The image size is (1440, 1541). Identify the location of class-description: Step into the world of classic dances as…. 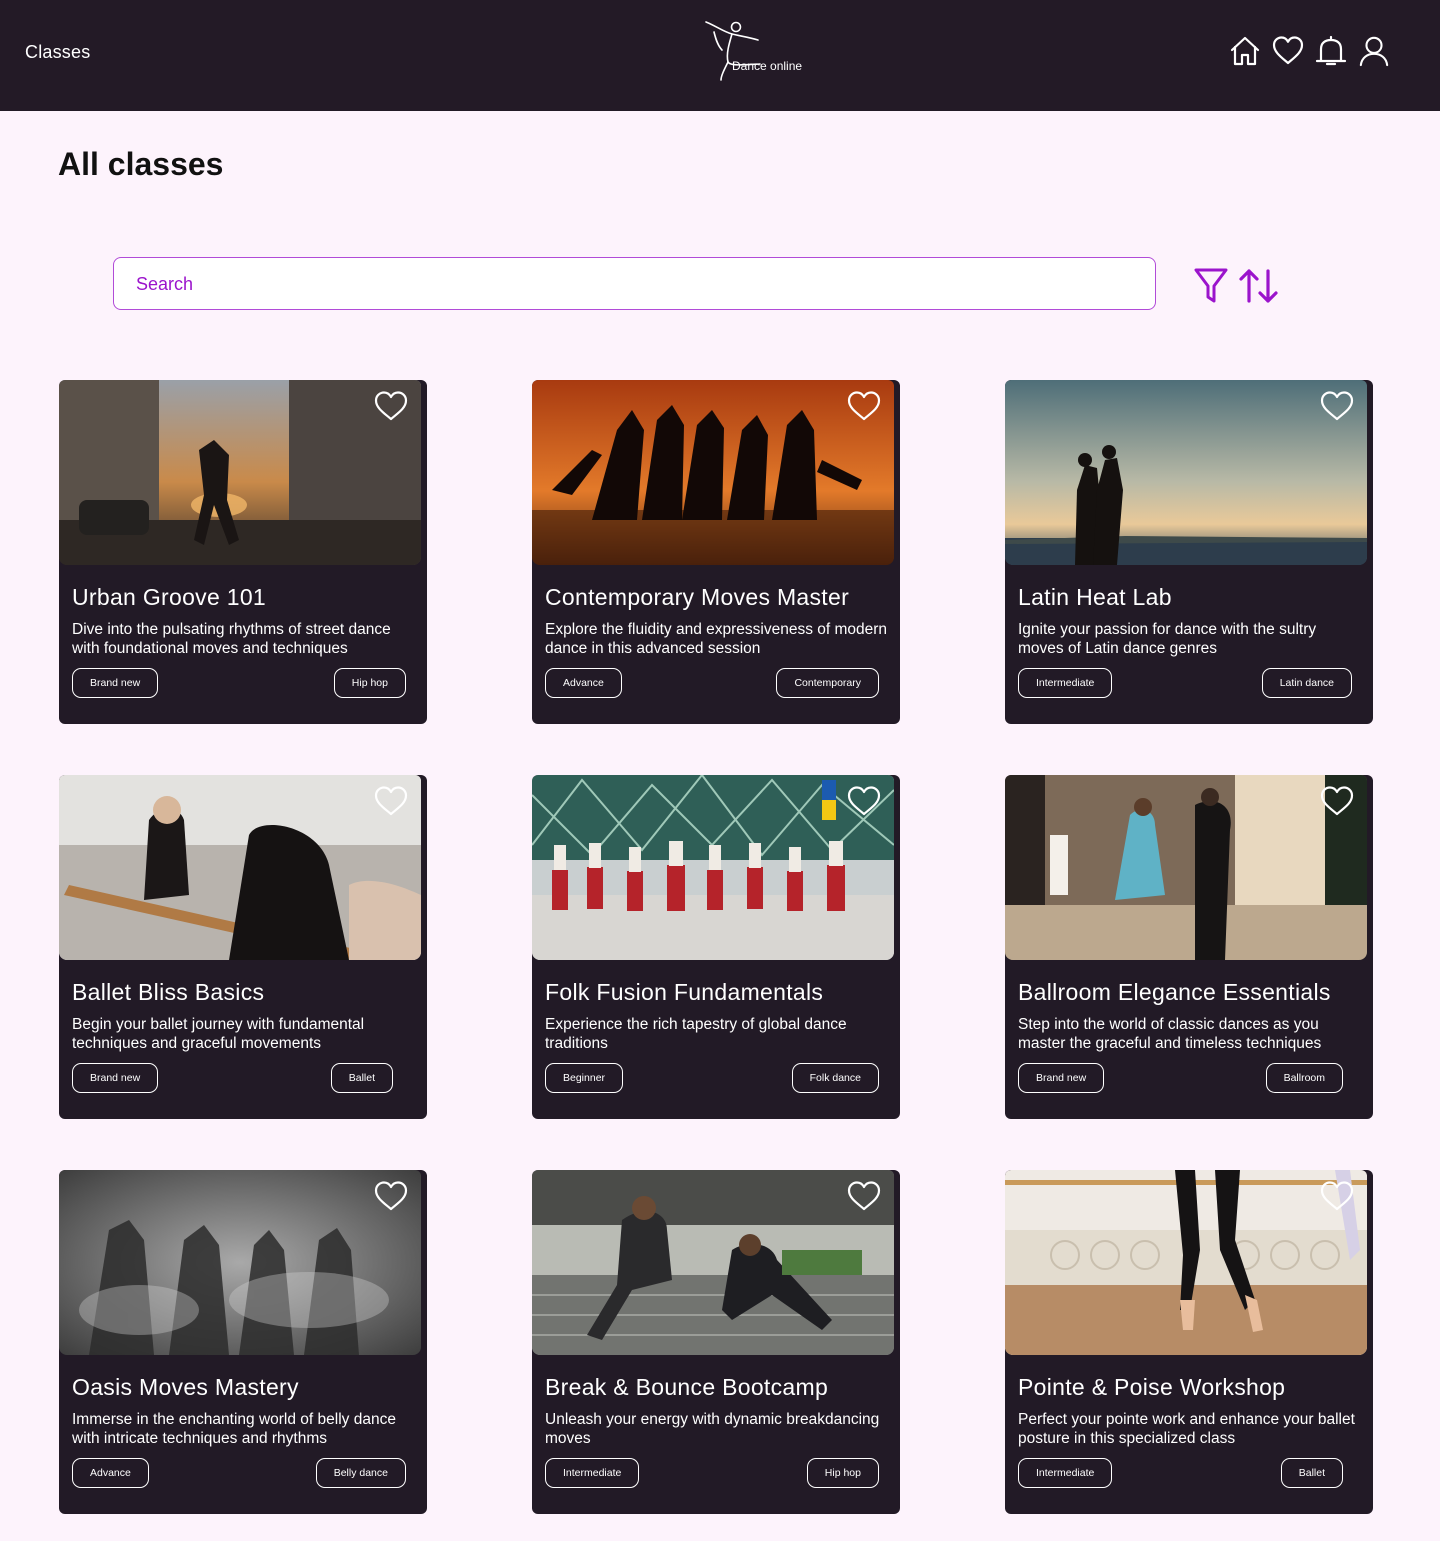
(1170, 1034).